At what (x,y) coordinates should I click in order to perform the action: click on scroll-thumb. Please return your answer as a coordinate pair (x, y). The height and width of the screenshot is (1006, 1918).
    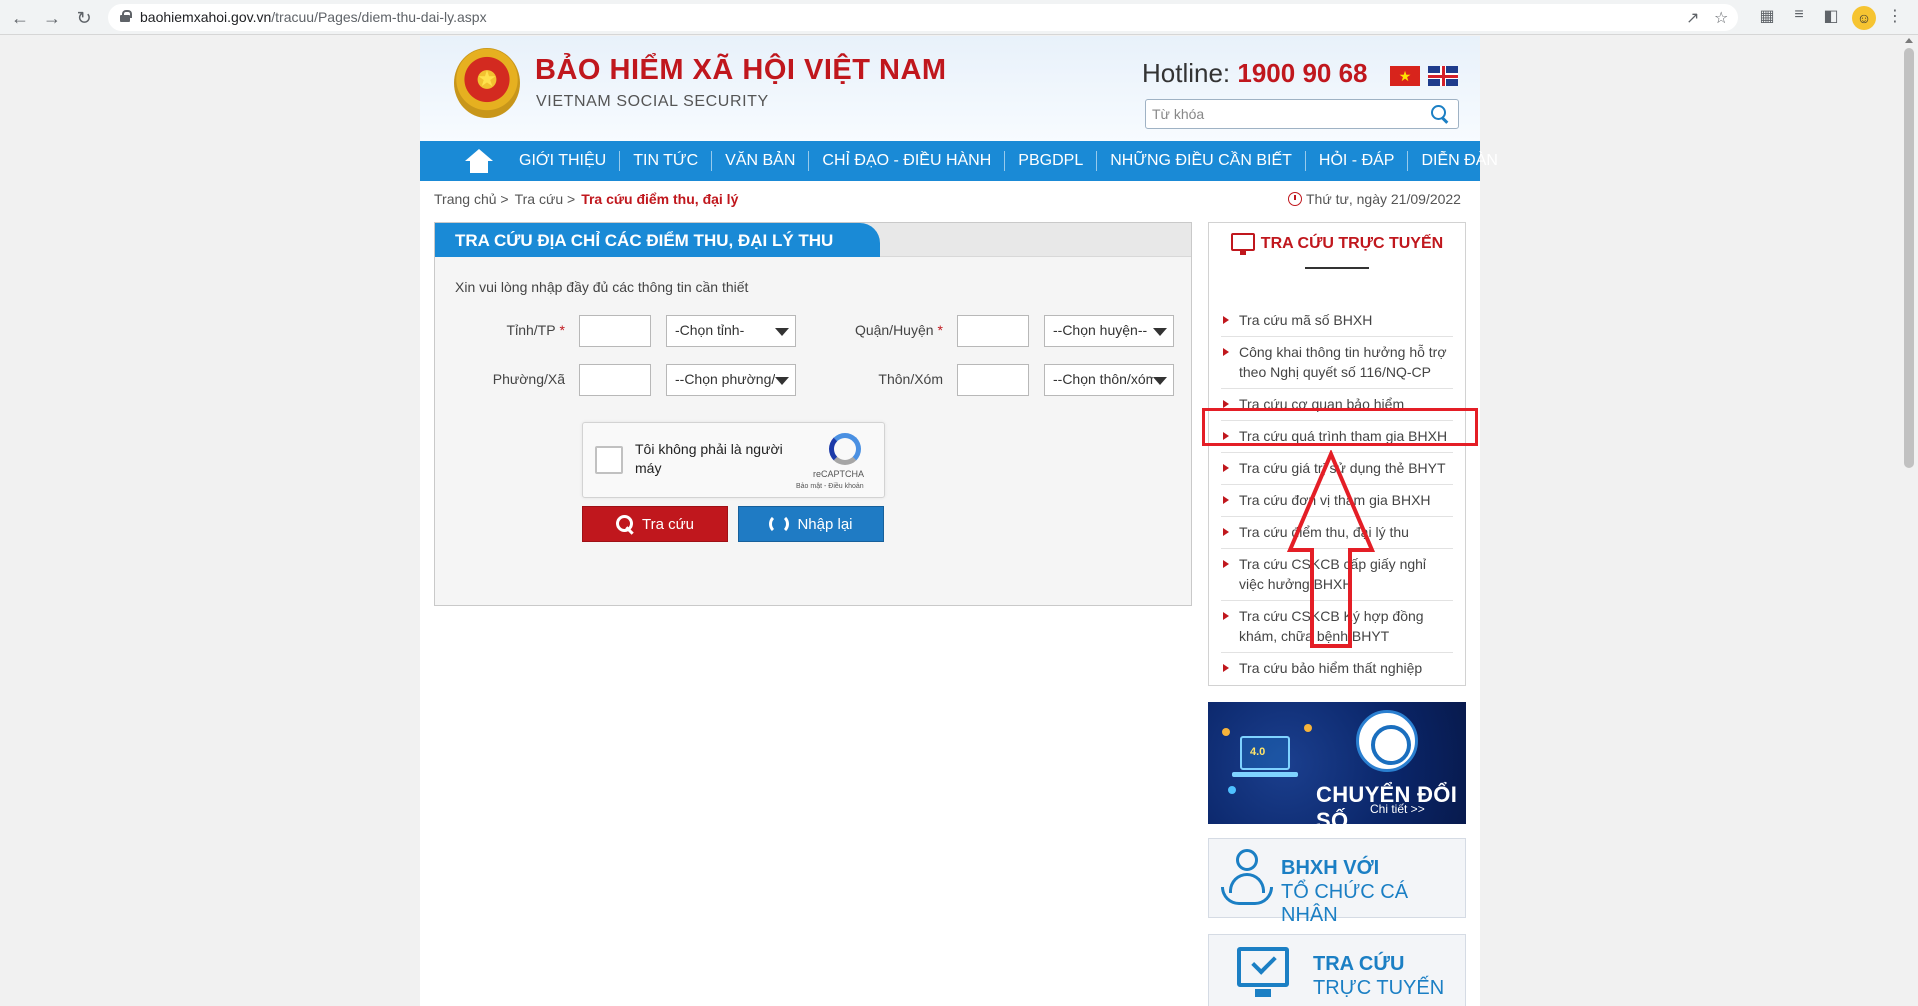
    Looking at the image, I should click on (1909, 258).